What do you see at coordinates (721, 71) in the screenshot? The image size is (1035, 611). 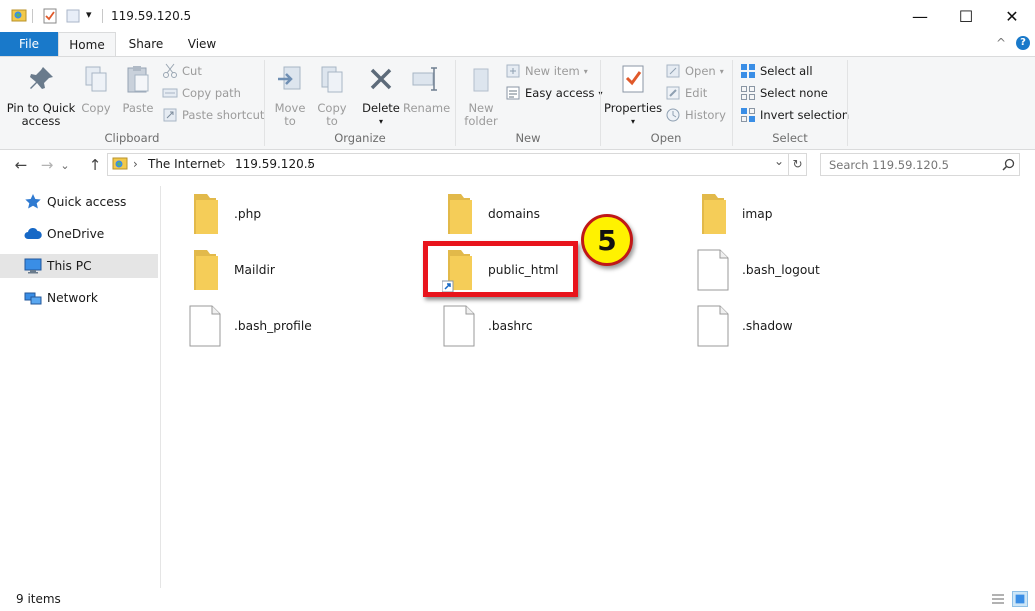 I see `open-dropdown-icon: ▾` at bounding box center [721, 71].